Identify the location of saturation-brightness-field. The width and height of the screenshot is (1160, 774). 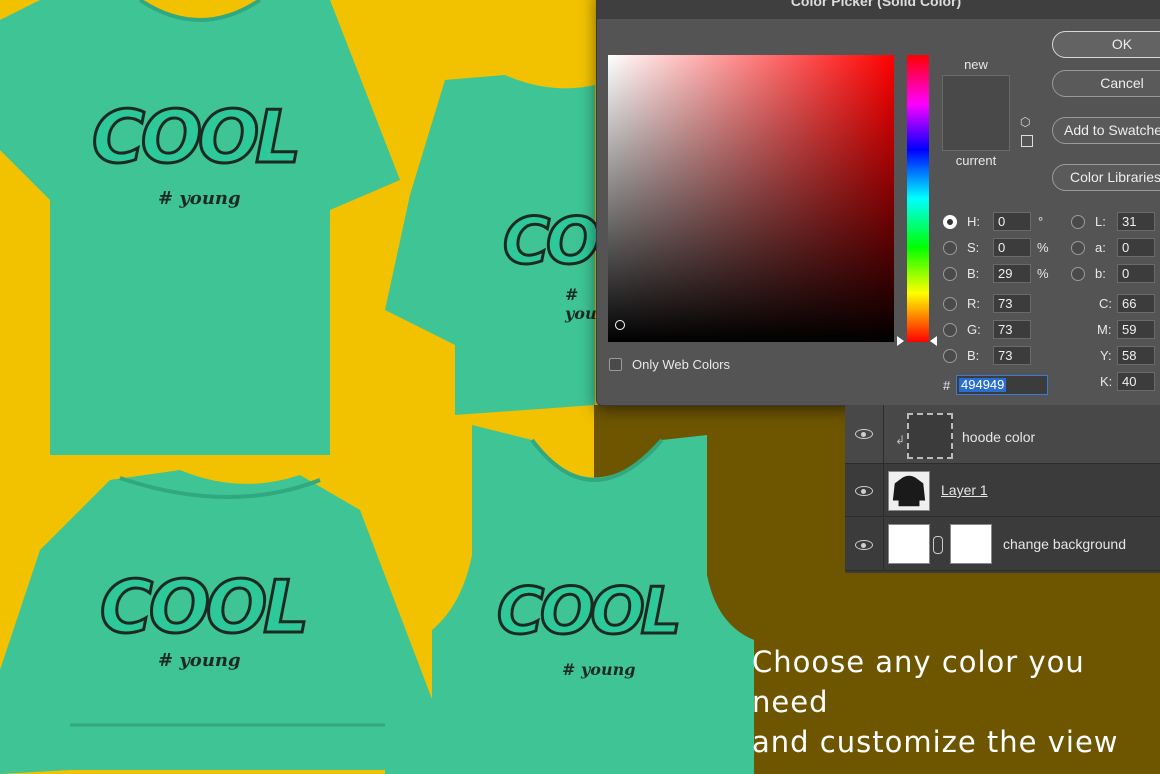
(751, 198).